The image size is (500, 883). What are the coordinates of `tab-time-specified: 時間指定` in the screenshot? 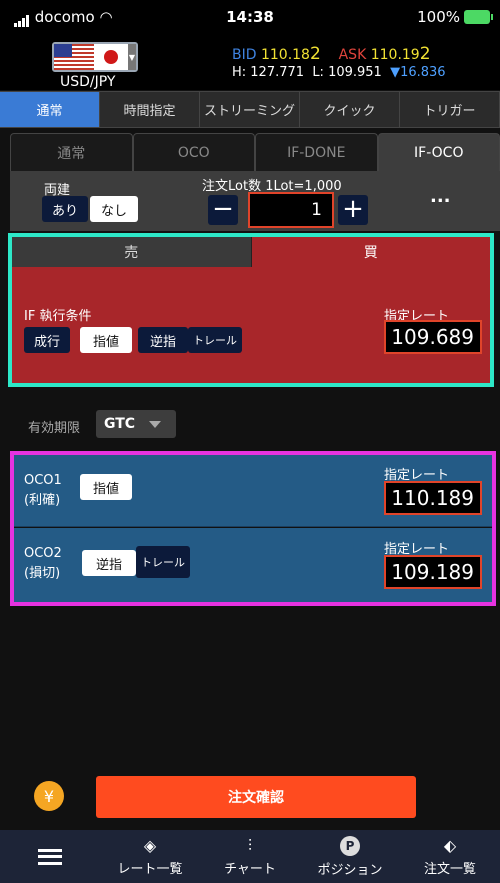 It's located at (150, 109).